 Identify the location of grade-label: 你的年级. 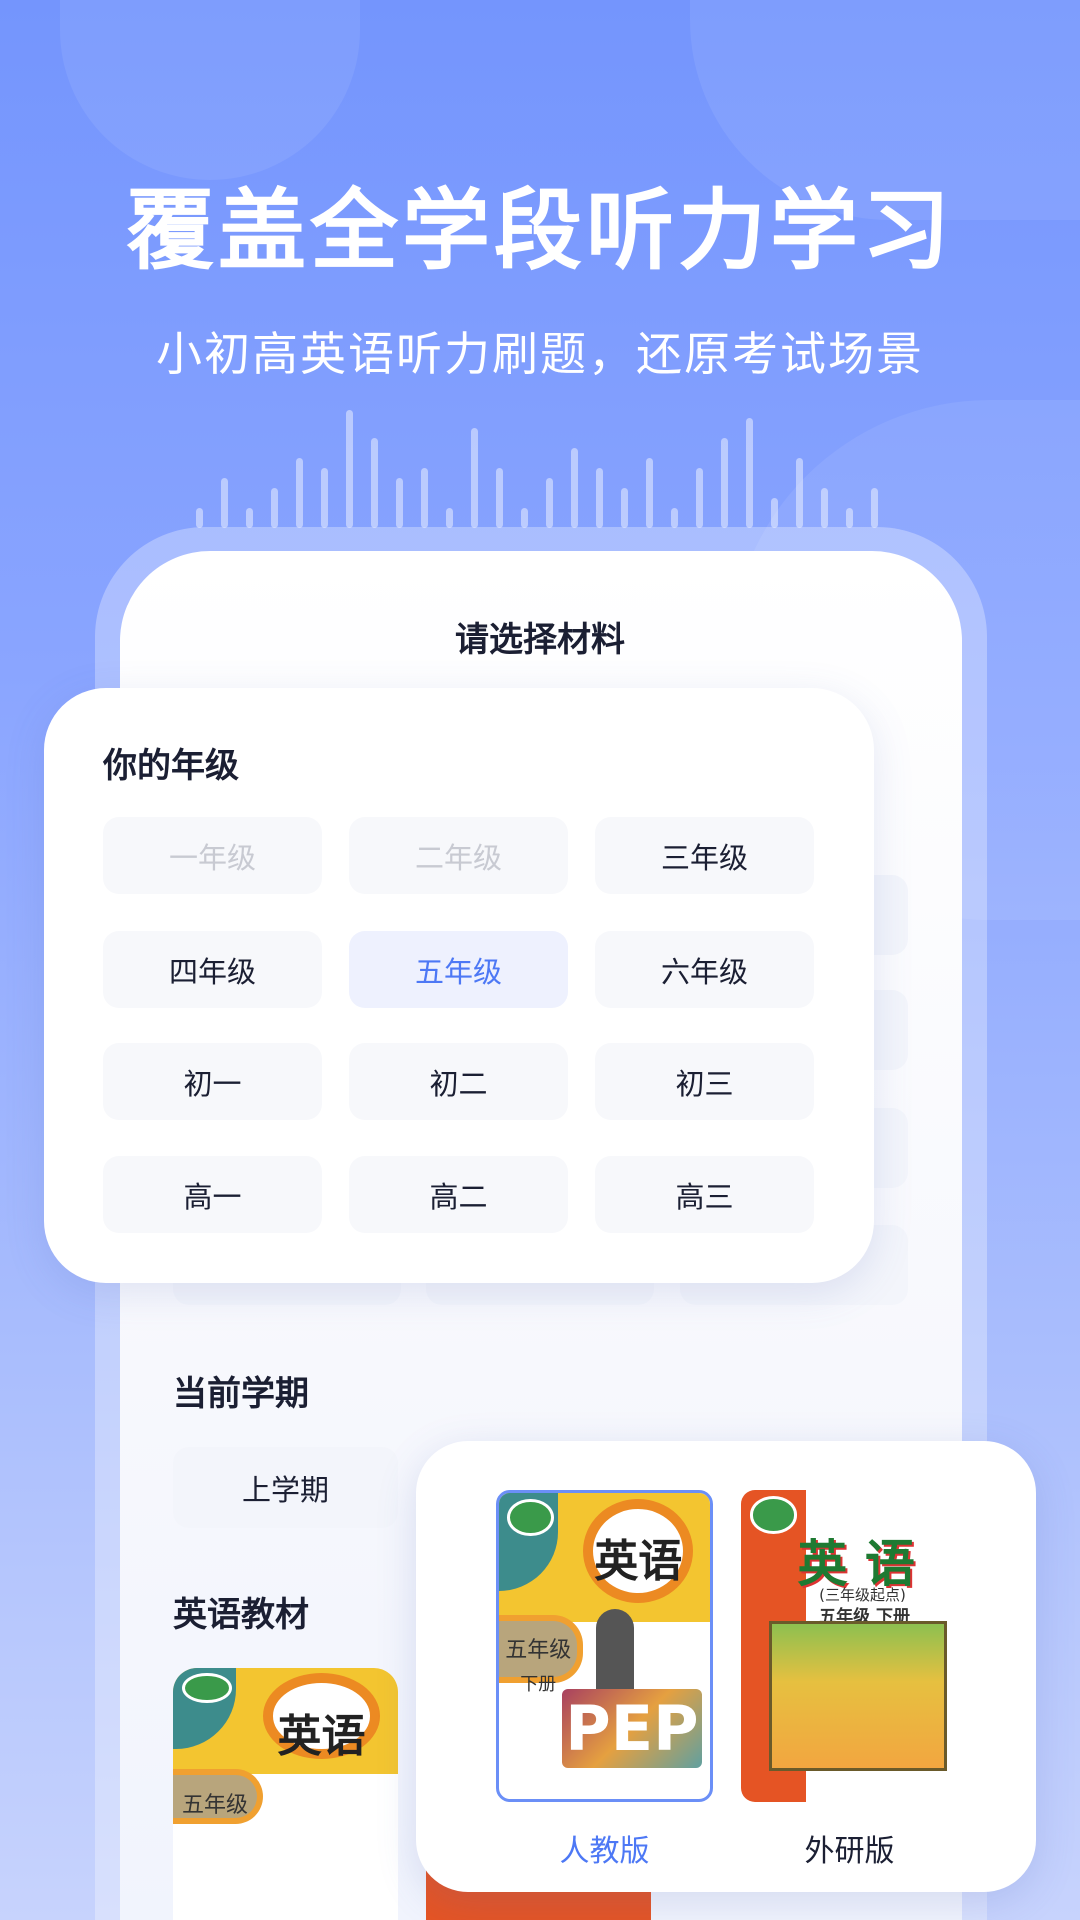
(171, 766).